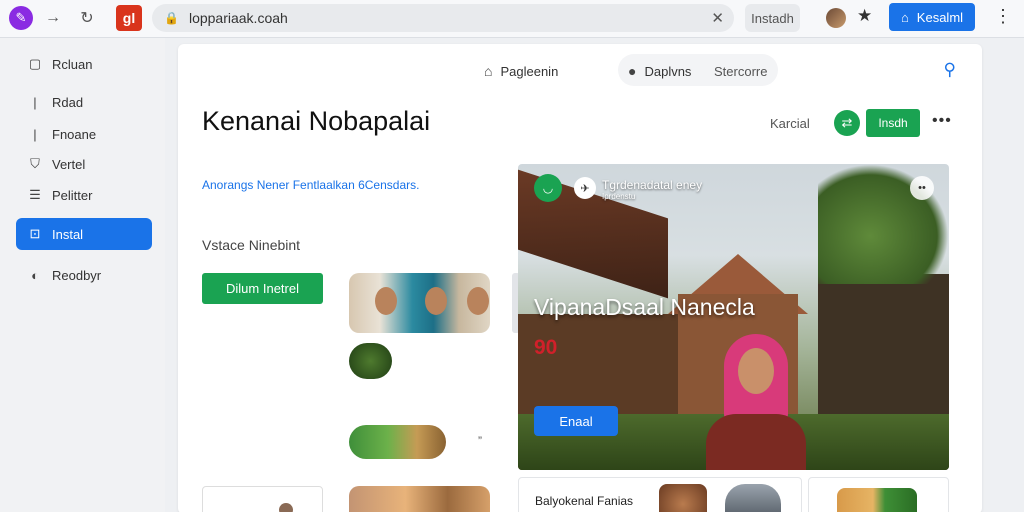  Describe the element at coordinates (772, 18) in the screenshot. I see `install-button: Instadh` at that location.